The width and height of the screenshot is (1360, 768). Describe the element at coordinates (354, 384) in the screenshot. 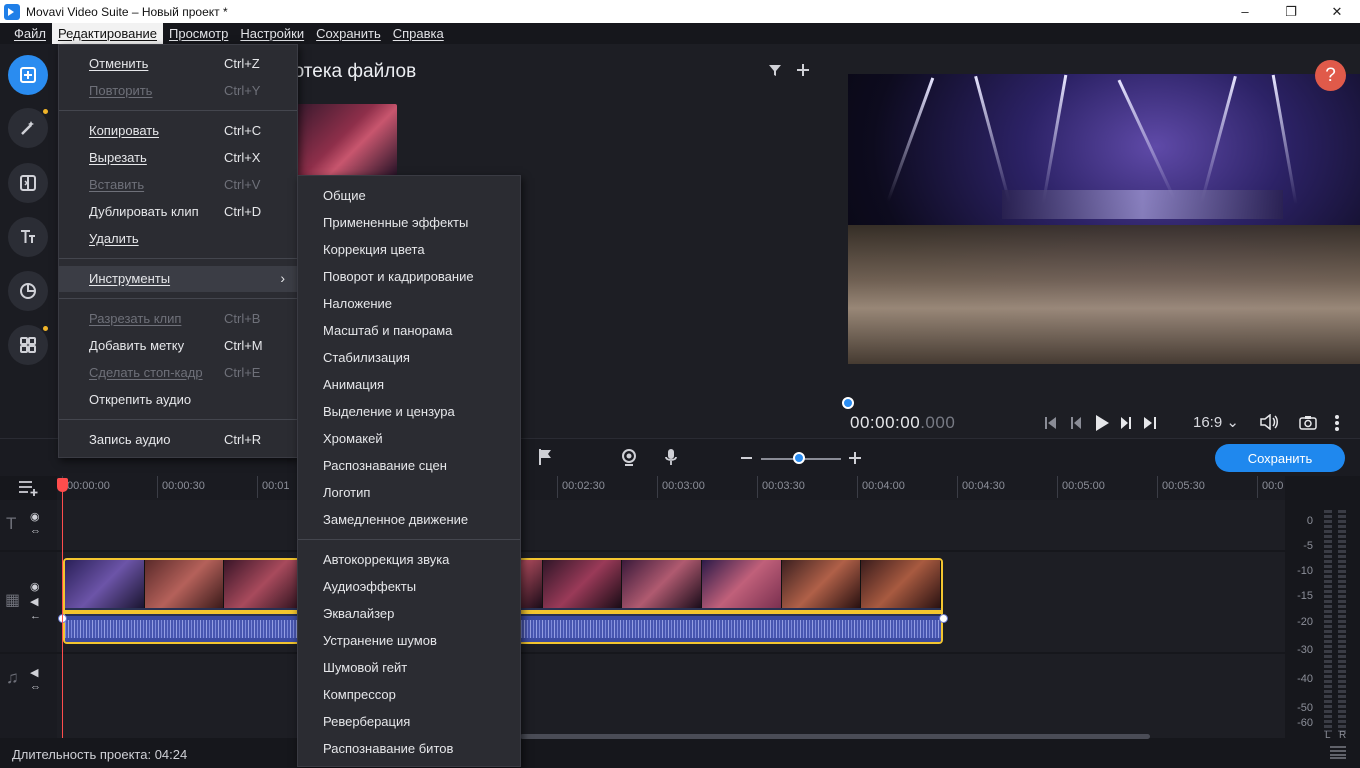

I see `submenu-item-label: Анимация` at that location.